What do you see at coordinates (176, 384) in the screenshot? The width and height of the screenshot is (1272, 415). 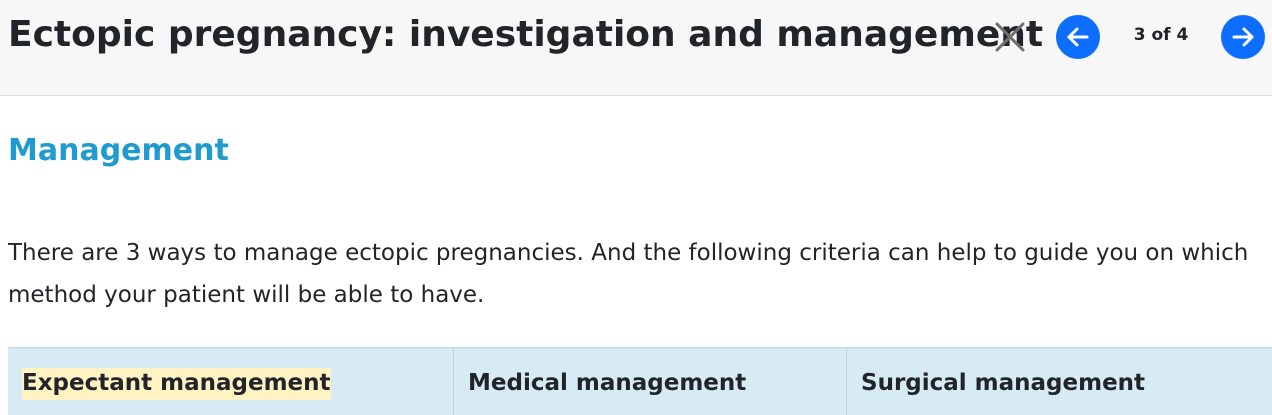 I see `highlighted-text: Expectant management` at bounding box center [176, 384].